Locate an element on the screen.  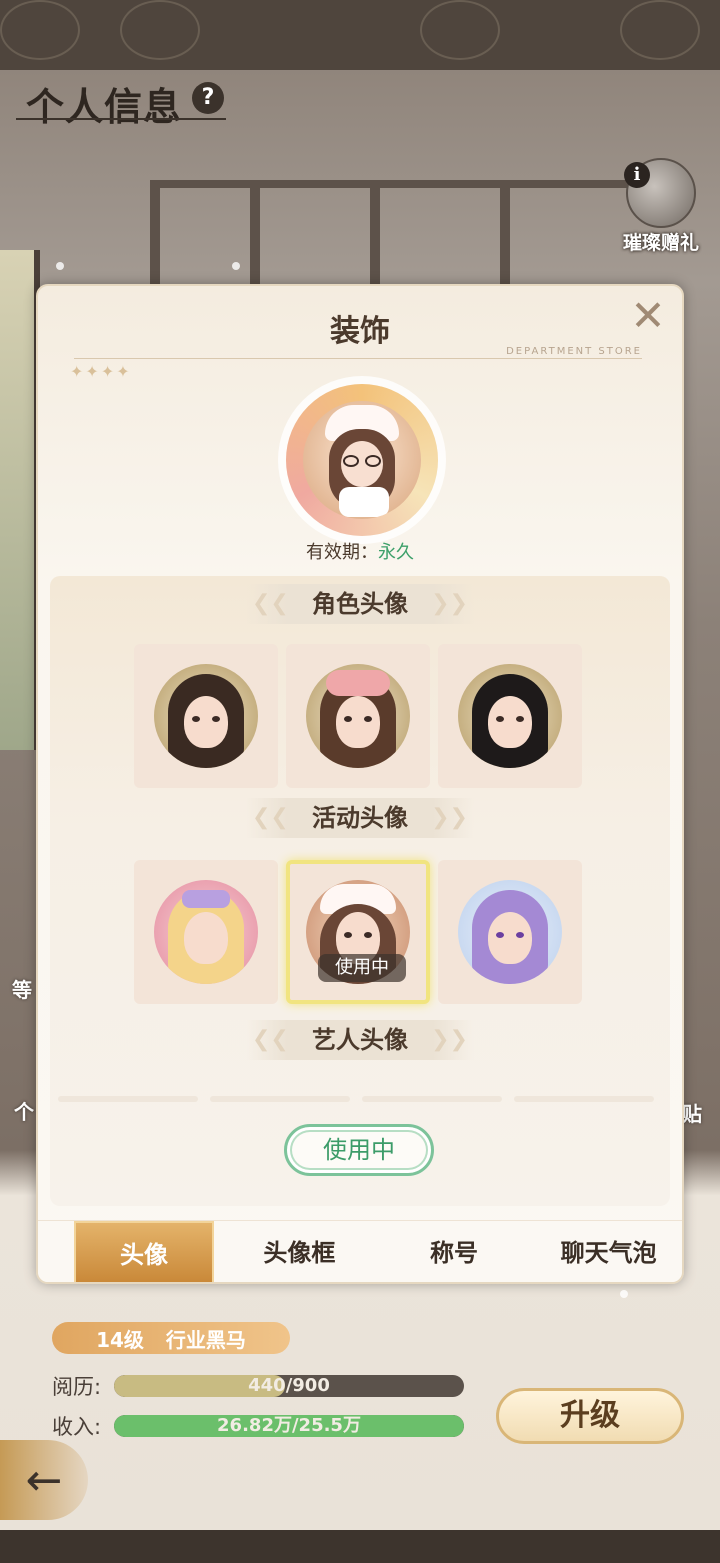
title-underline is located at coordinates (121, 119).